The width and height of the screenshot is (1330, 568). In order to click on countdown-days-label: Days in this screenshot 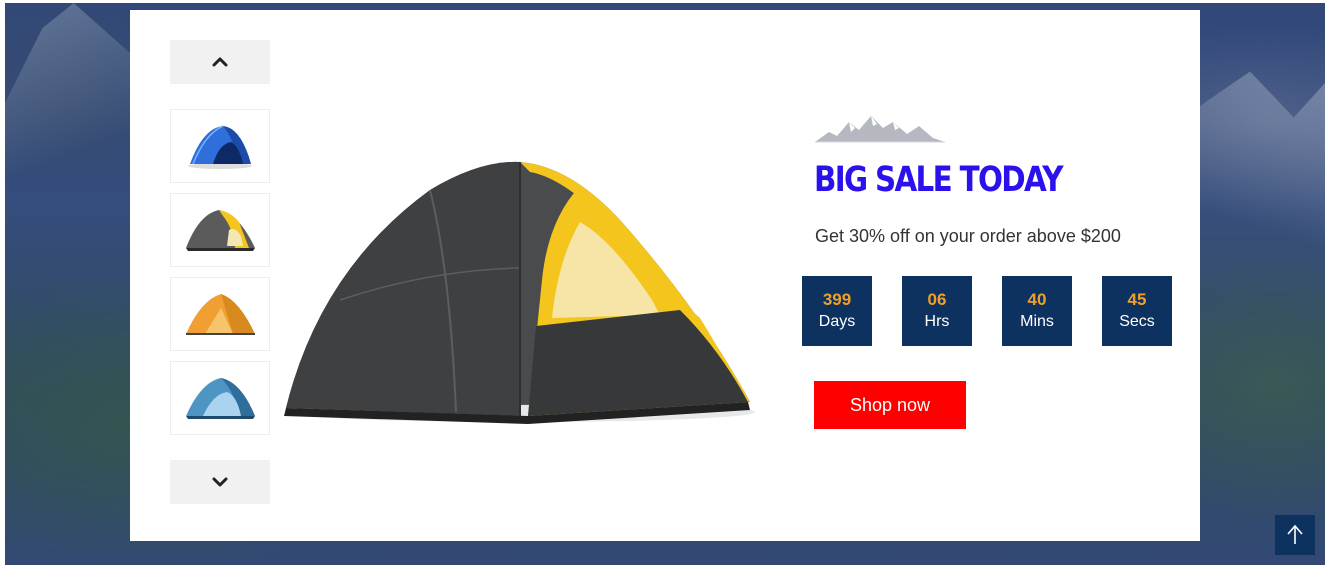, I will do `click(837, 321)`.